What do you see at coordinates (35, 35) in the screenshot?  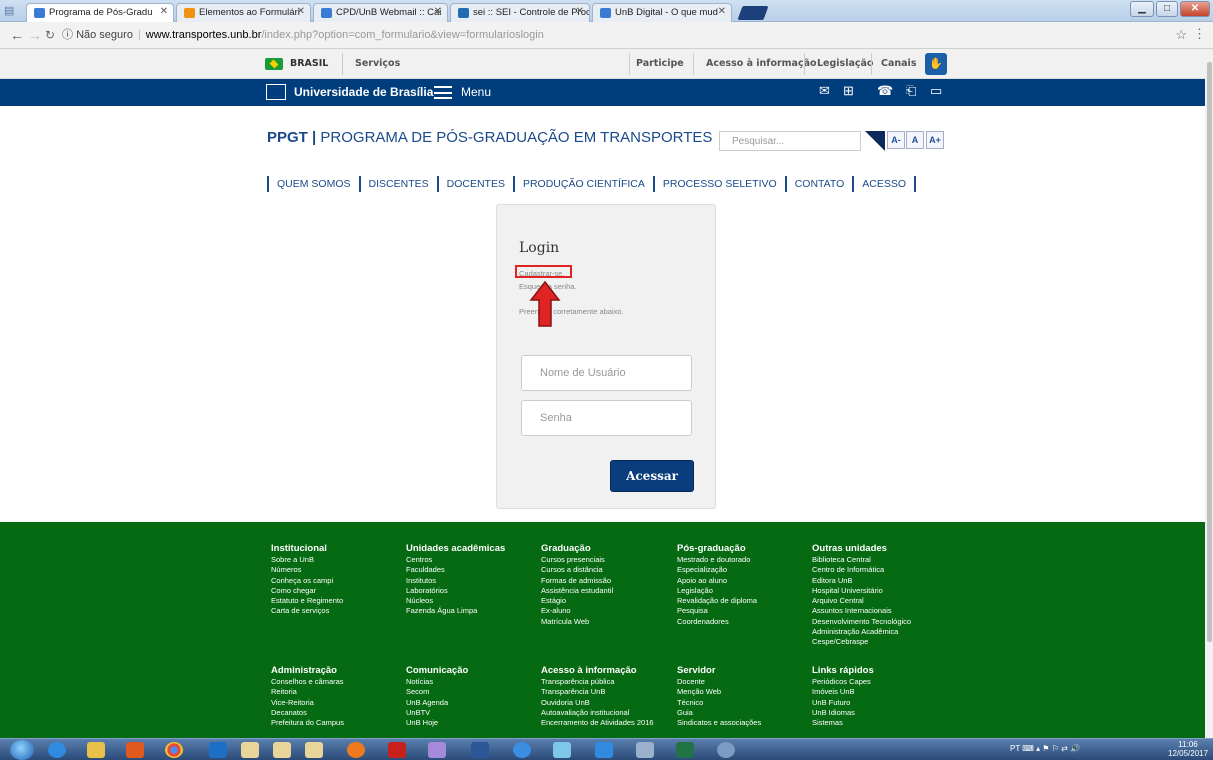 I see `forward-arrow-icon: →` at bounding box center [35, 35].